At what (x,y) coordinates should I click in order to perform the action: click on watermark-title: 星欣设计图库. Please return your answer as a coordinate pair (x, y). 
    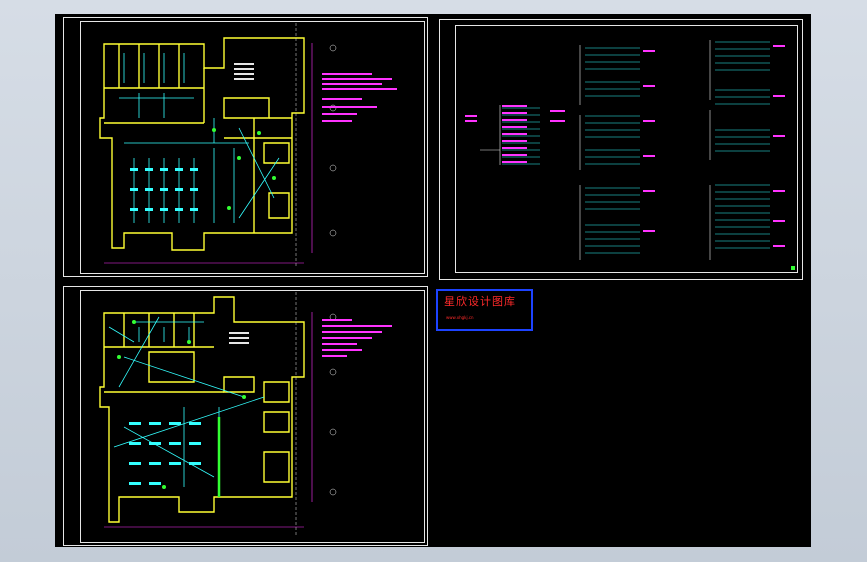
    Looking at the image, I should click on (480, 301).